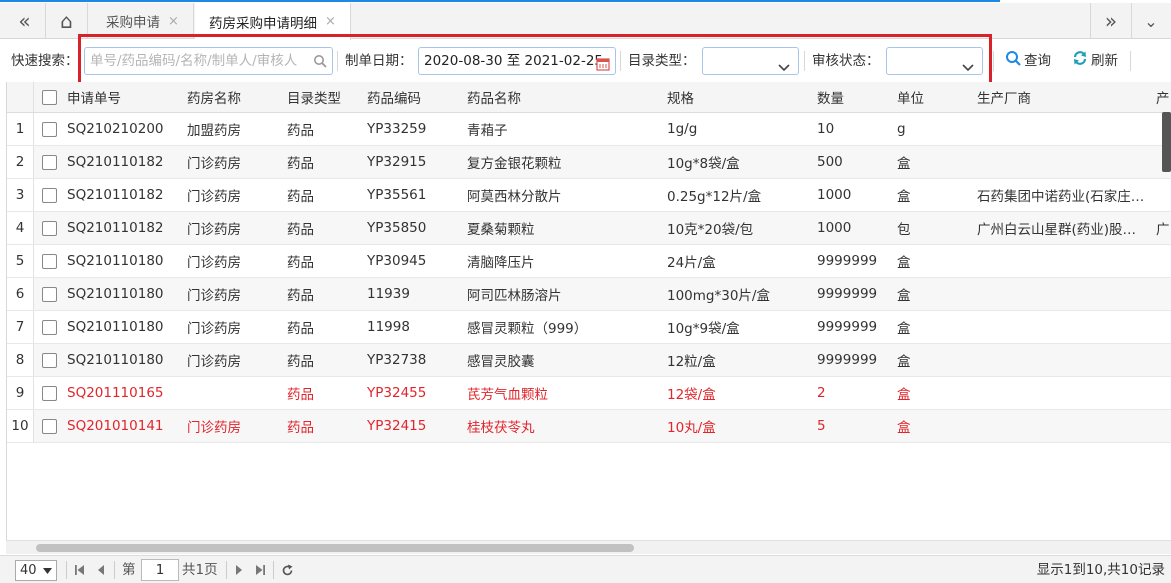  What do you see at coordinates (1064, 97) in the screenshot?
I see `col-header-manufacturer: 生产厂商` at bounding box center [1064, 97].